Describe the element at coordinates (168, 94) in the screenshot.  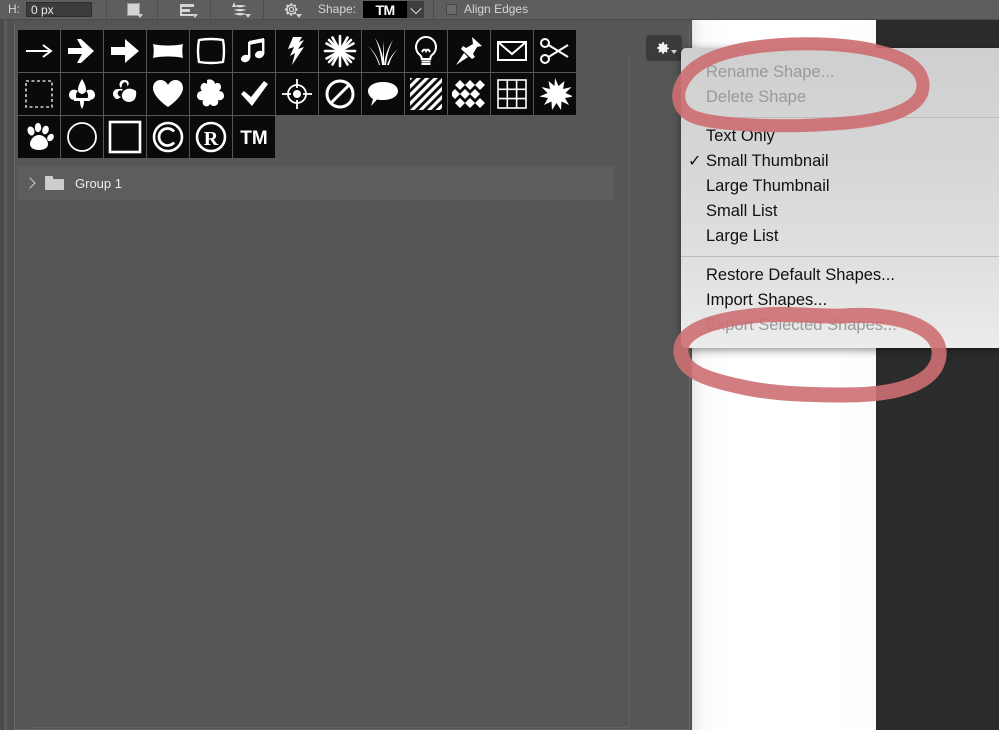
I see `shape-cell-heart` at that location.